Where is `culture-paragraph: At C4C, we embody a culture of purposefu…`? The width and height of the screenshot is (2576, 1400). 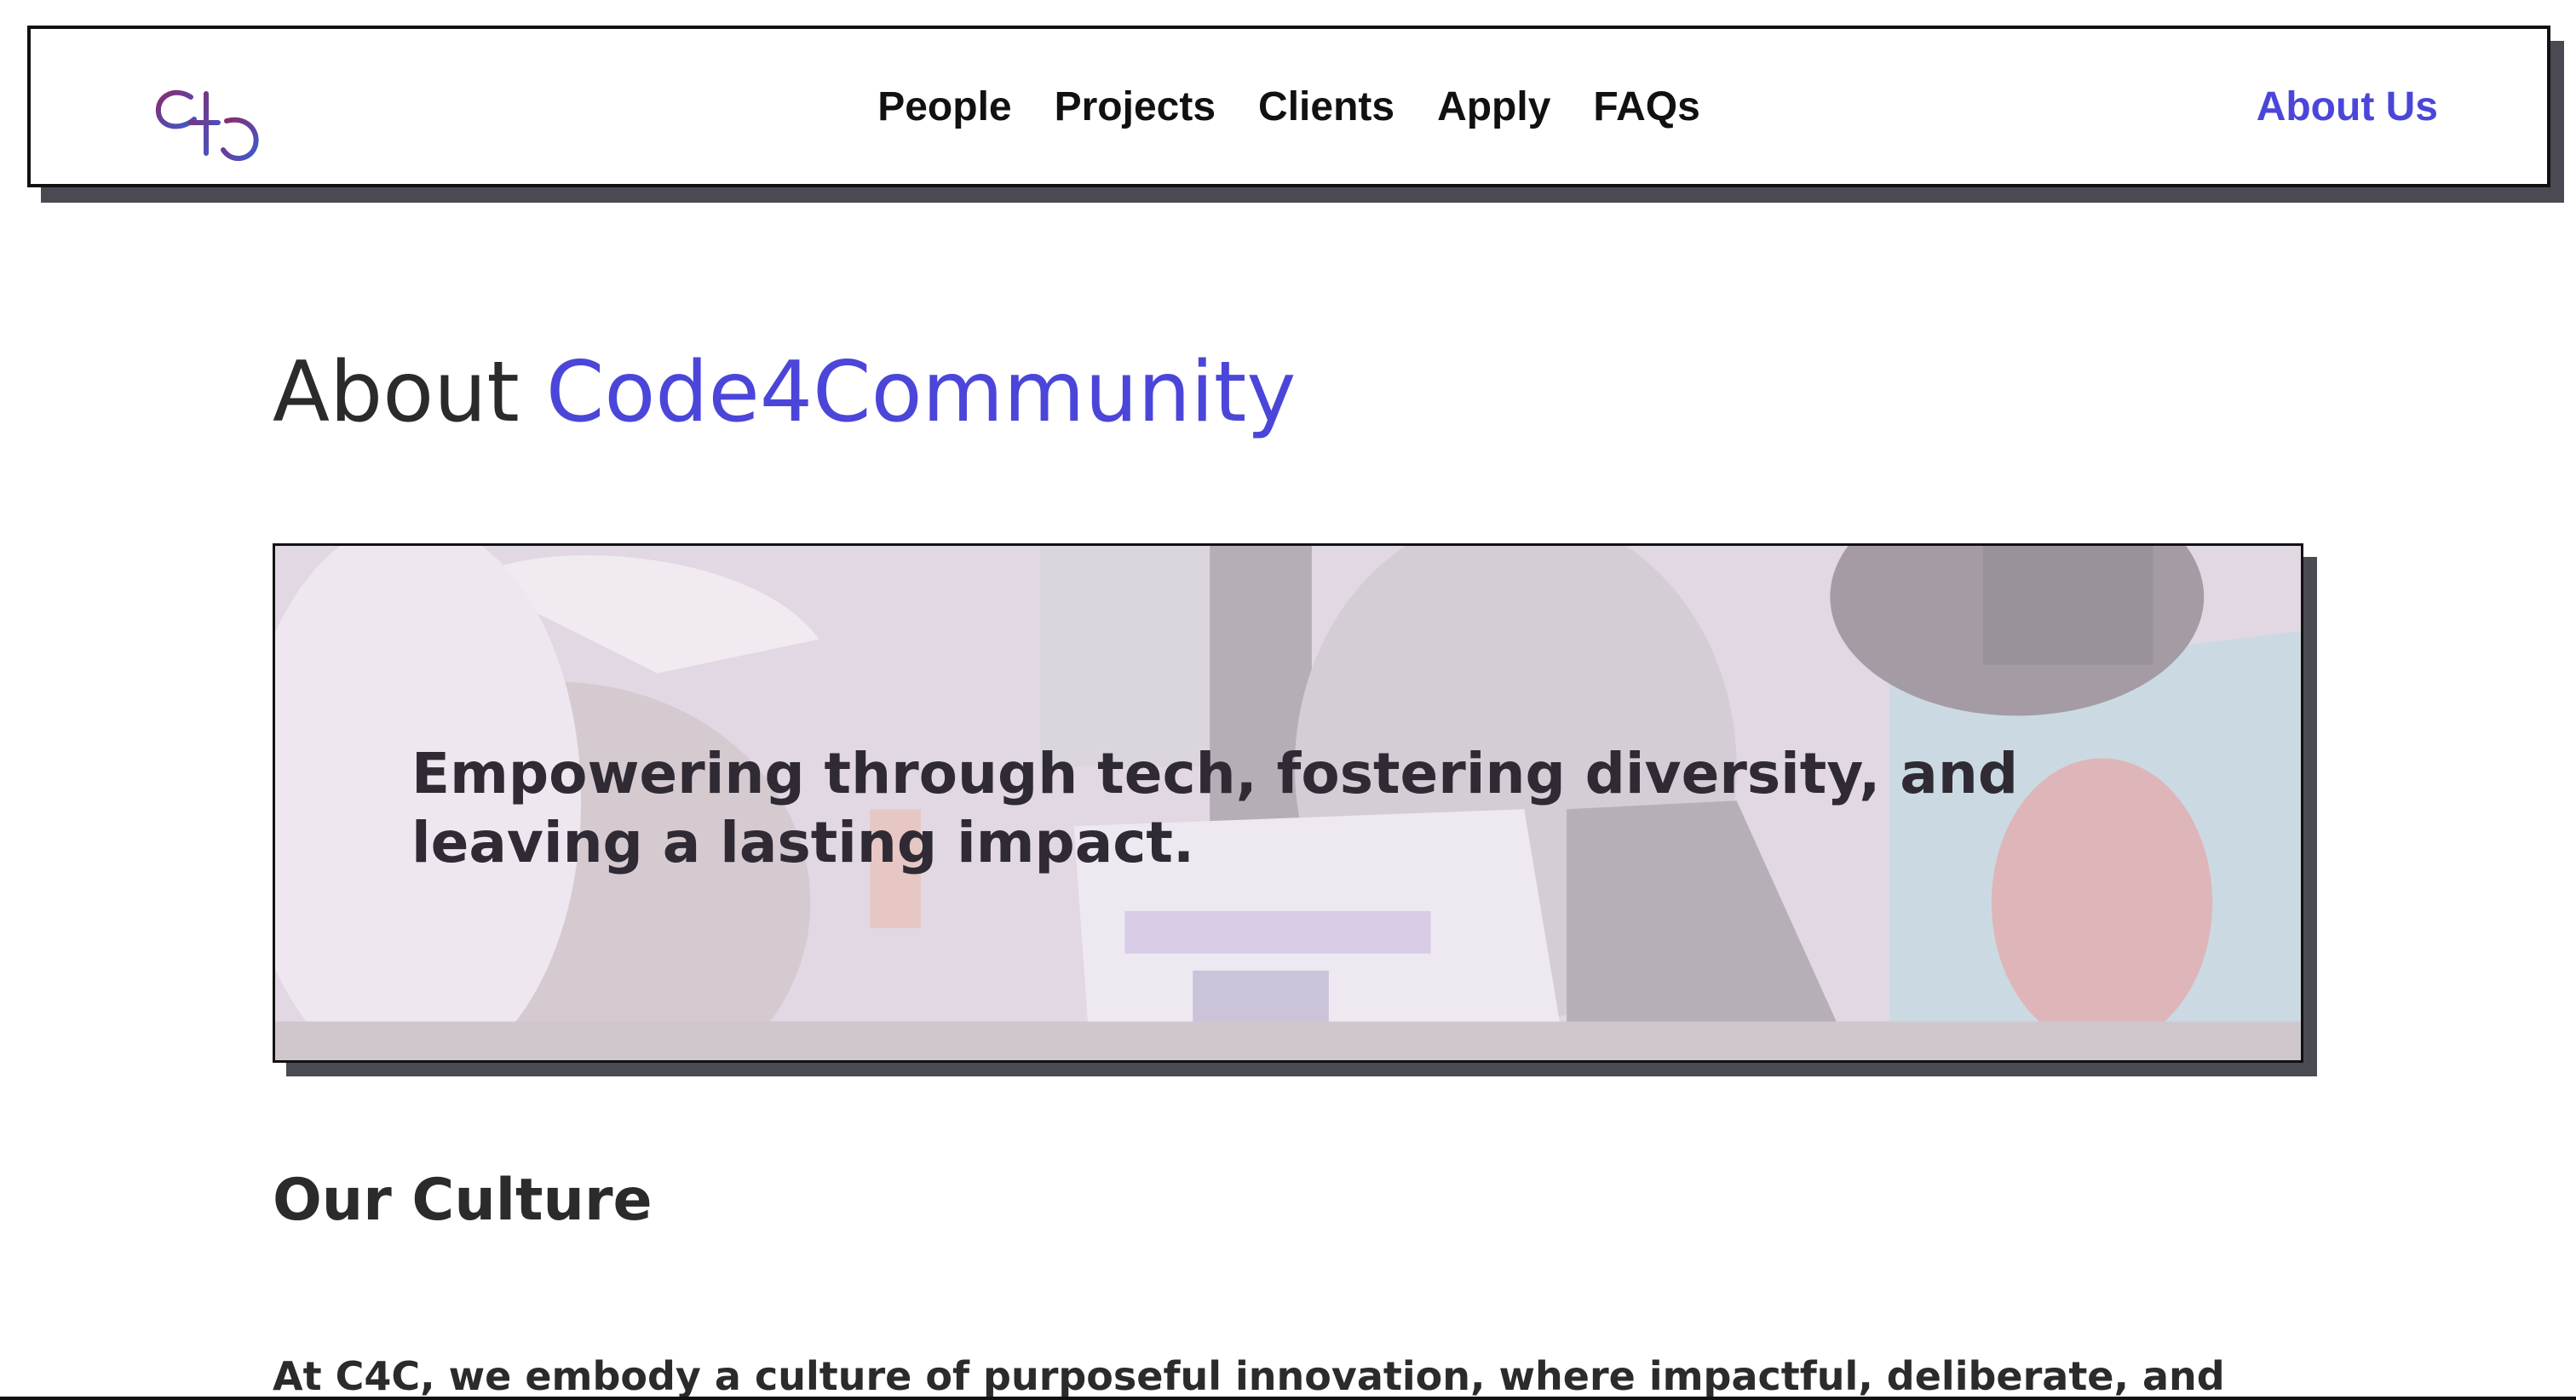 culture-paragraph: At C4C, we embody a culture of purposefu… is located at coordinates (1249, 1376).